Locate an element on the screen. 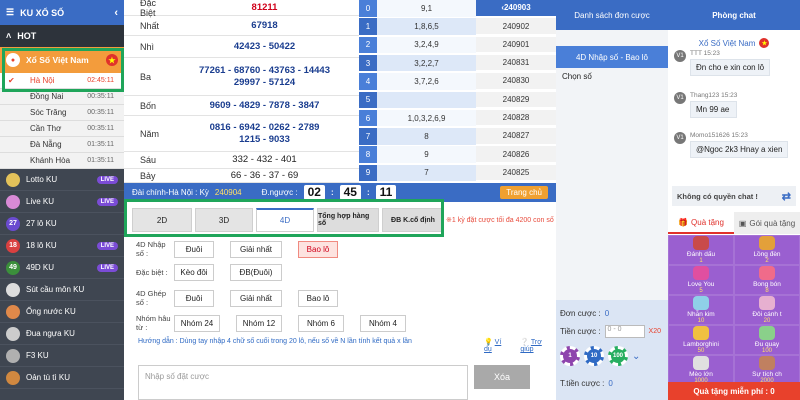 The height and width of the screenshot is (400, 800). sidebar-item-game: 49 49D KU LIVE is located at coordinates (62, 268).